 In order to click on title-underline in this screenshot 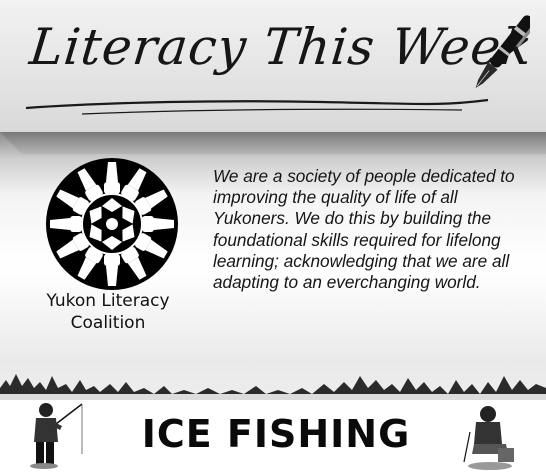, I will do `click(257, 106)`.